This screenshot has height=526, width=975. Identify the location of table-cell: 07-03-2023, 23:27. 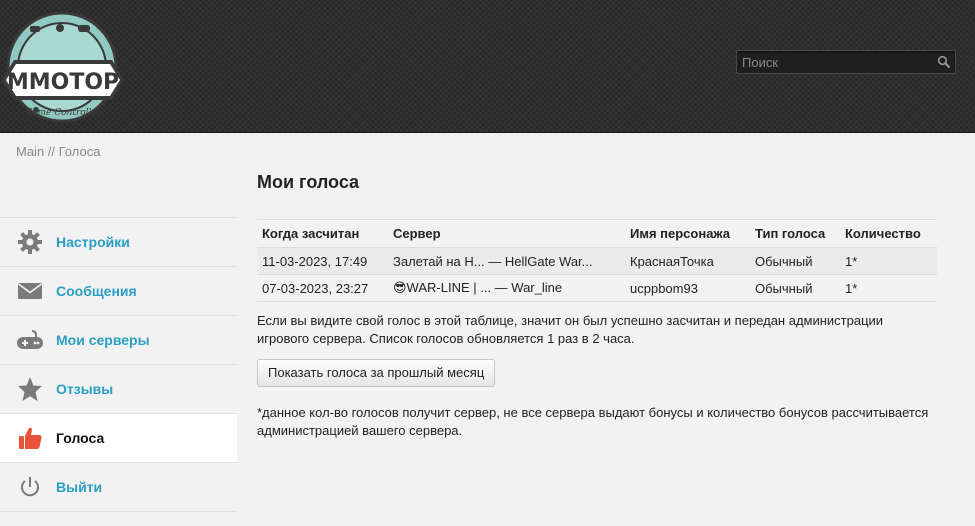
(322, 288).